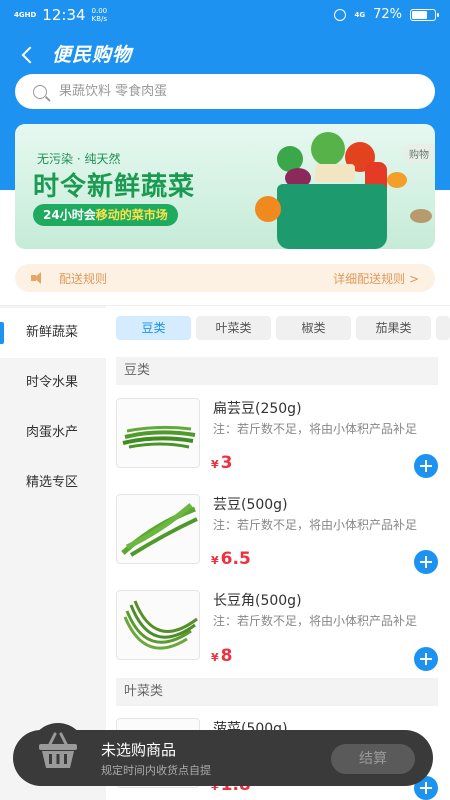 The width and height of the screenshot is (450, 800). I want to click on search-icon, so click(40, 91).